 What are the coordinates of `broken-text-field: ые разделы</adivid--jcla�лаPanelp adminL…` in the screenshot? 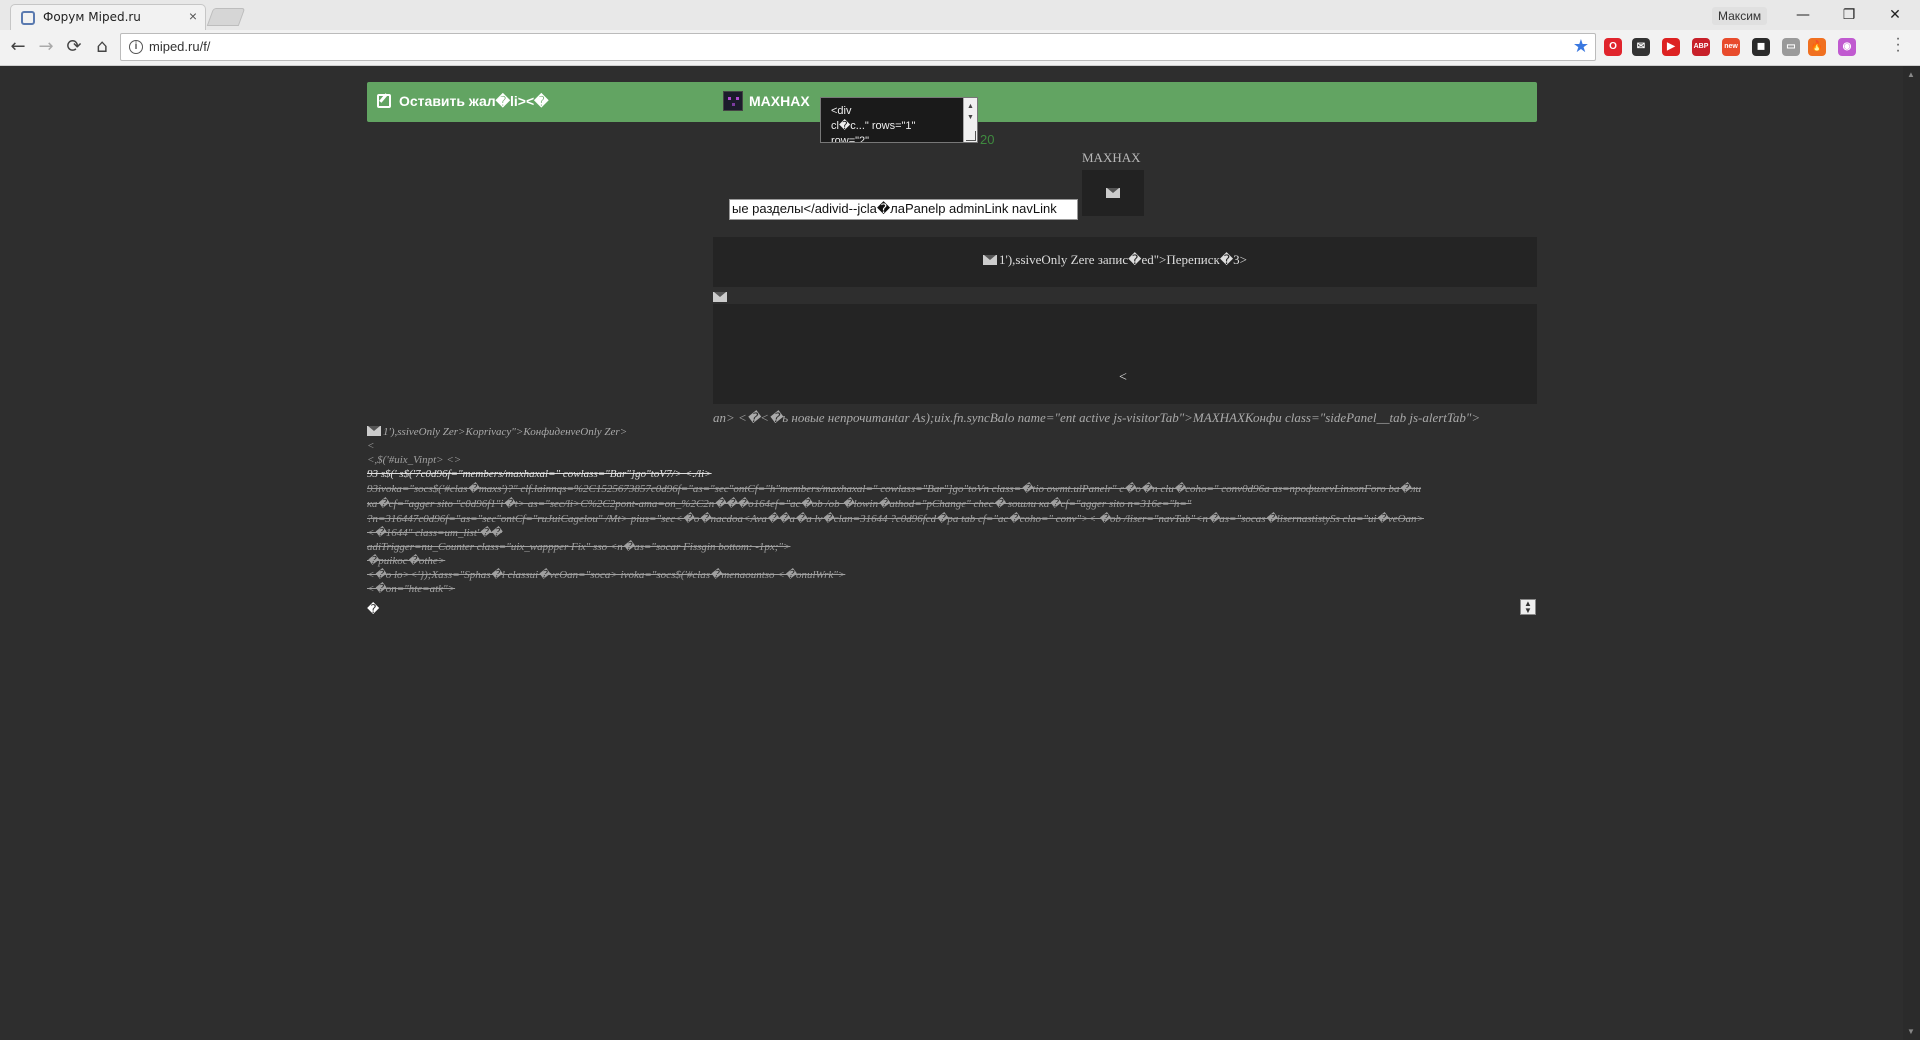 It's located at (903, 209).